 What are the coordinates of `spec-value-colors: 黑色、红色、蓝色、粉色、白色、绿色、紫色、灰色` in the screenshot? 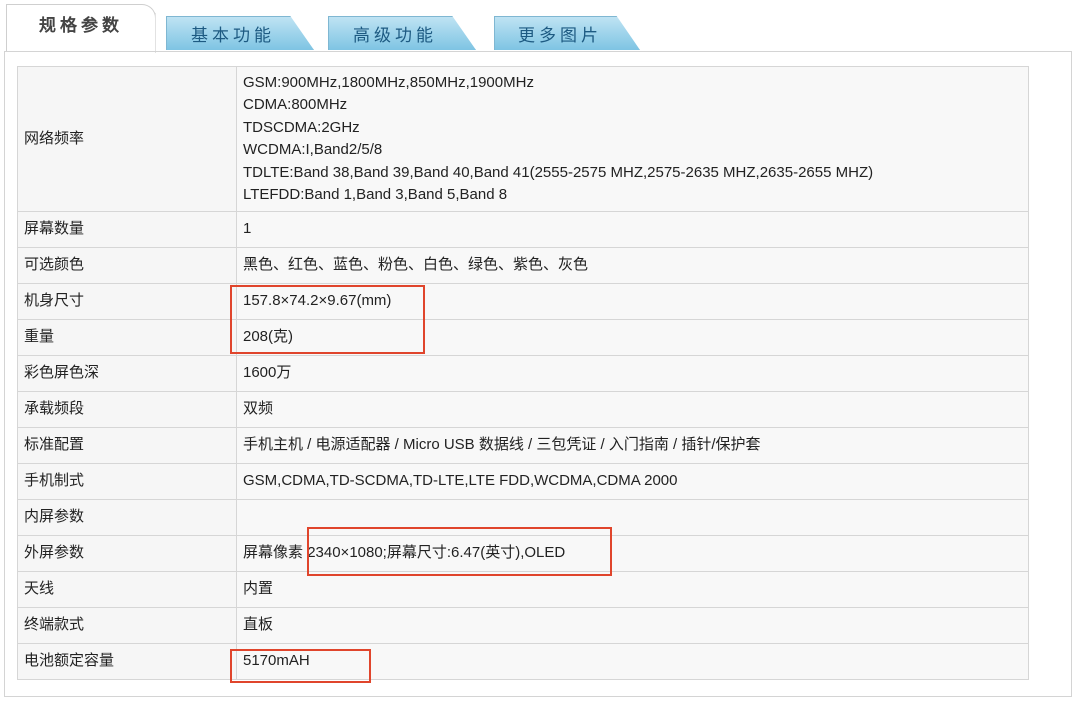 It's located at (632, 265).